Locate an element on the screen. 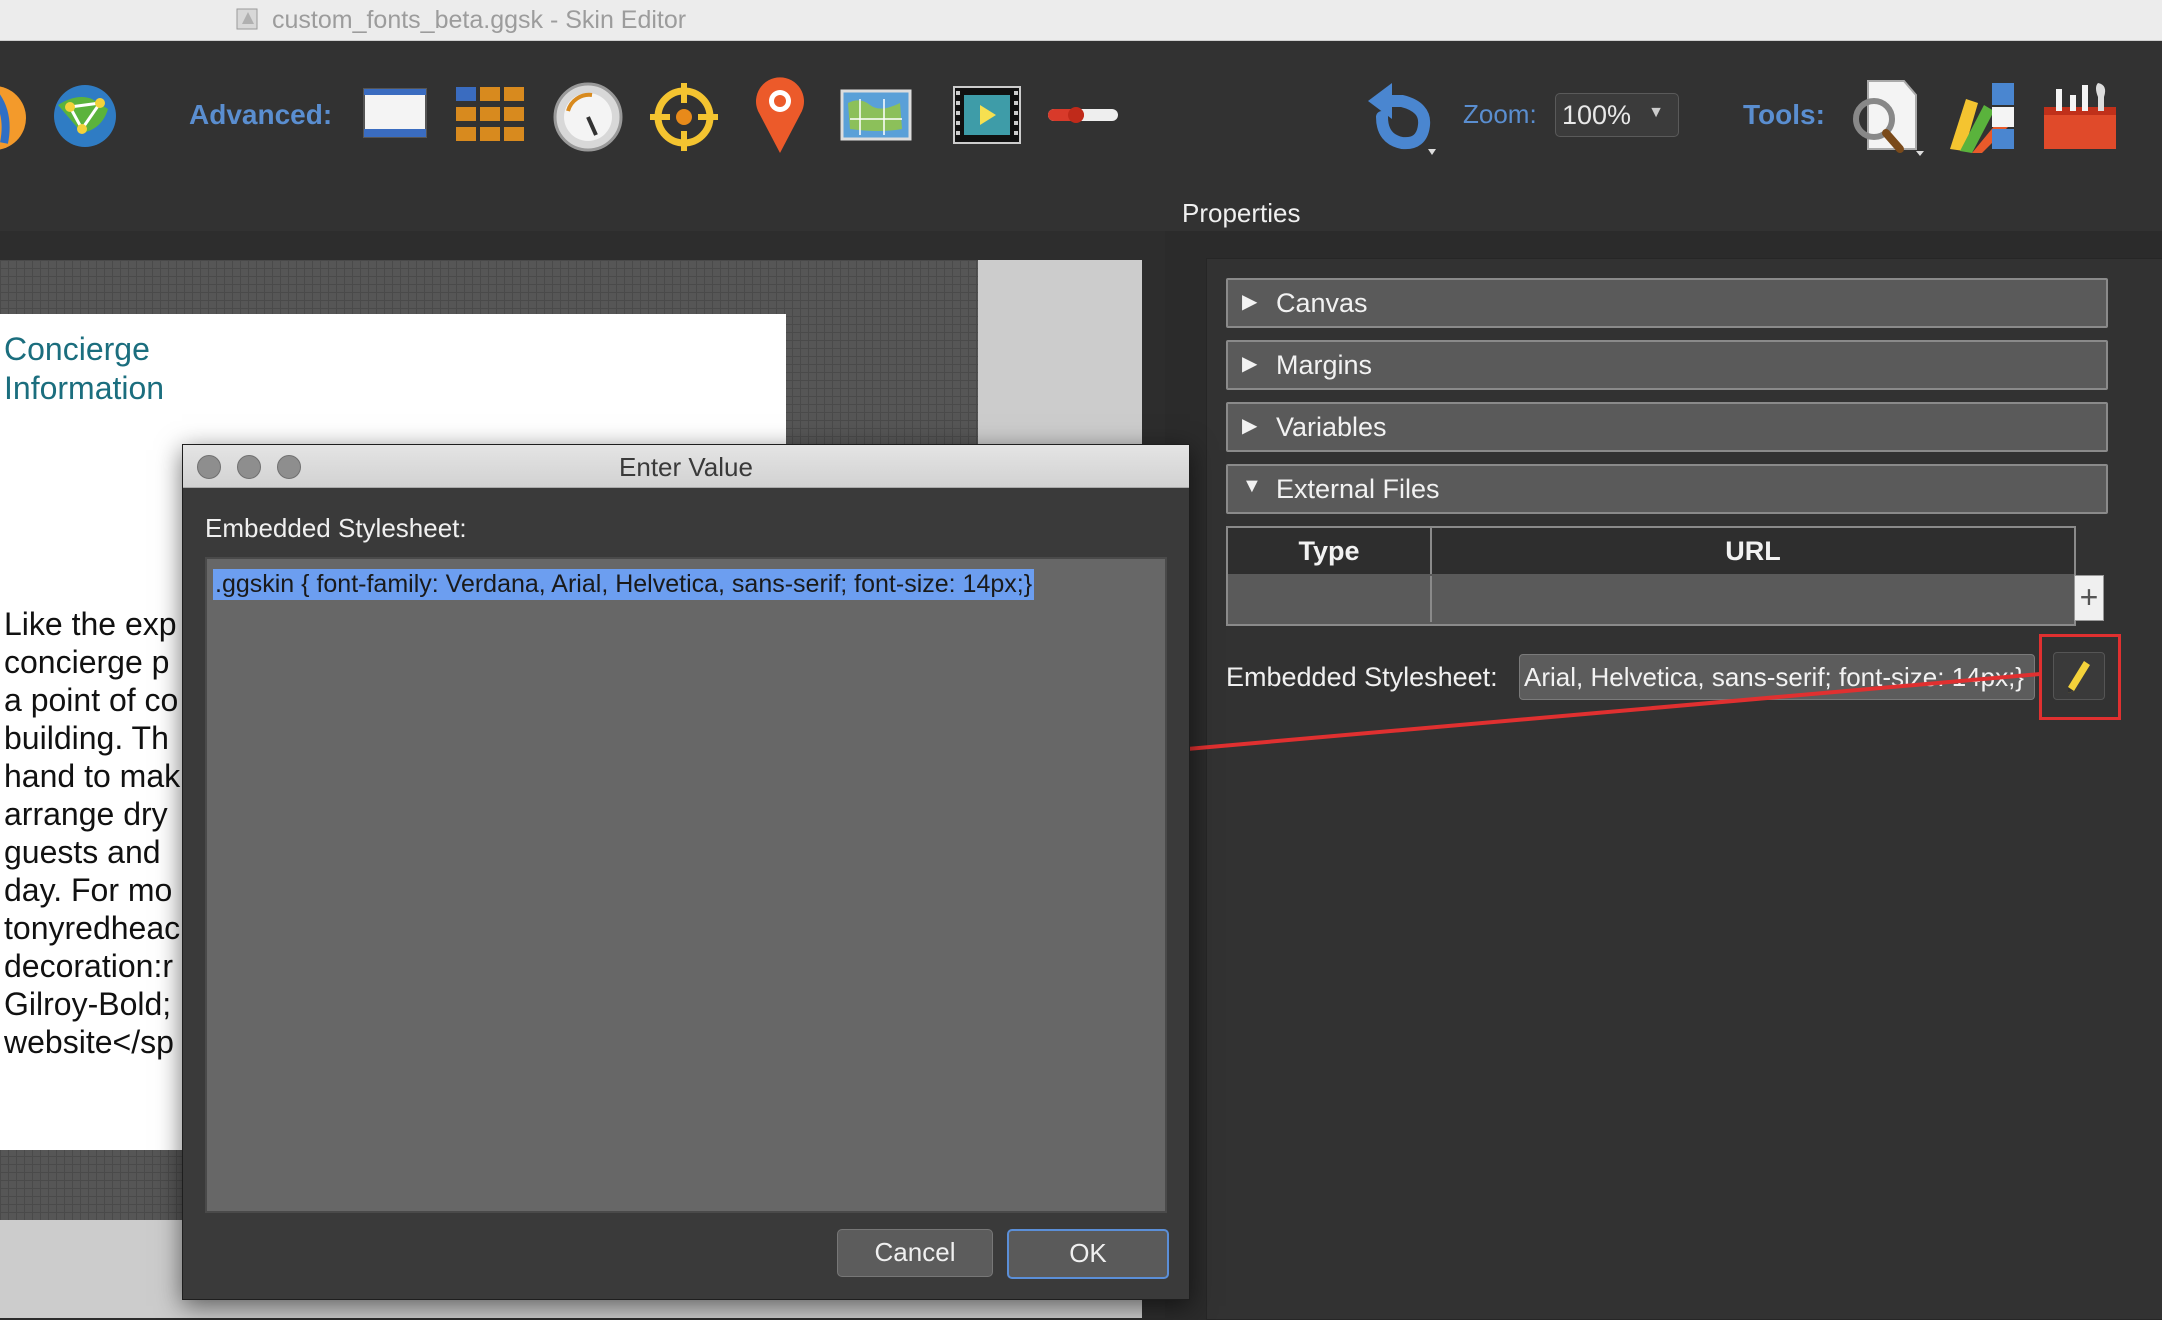 The height and width of the screenshot is (1320, 2162). screen-layout-icon is located at coordinates (395, 114).